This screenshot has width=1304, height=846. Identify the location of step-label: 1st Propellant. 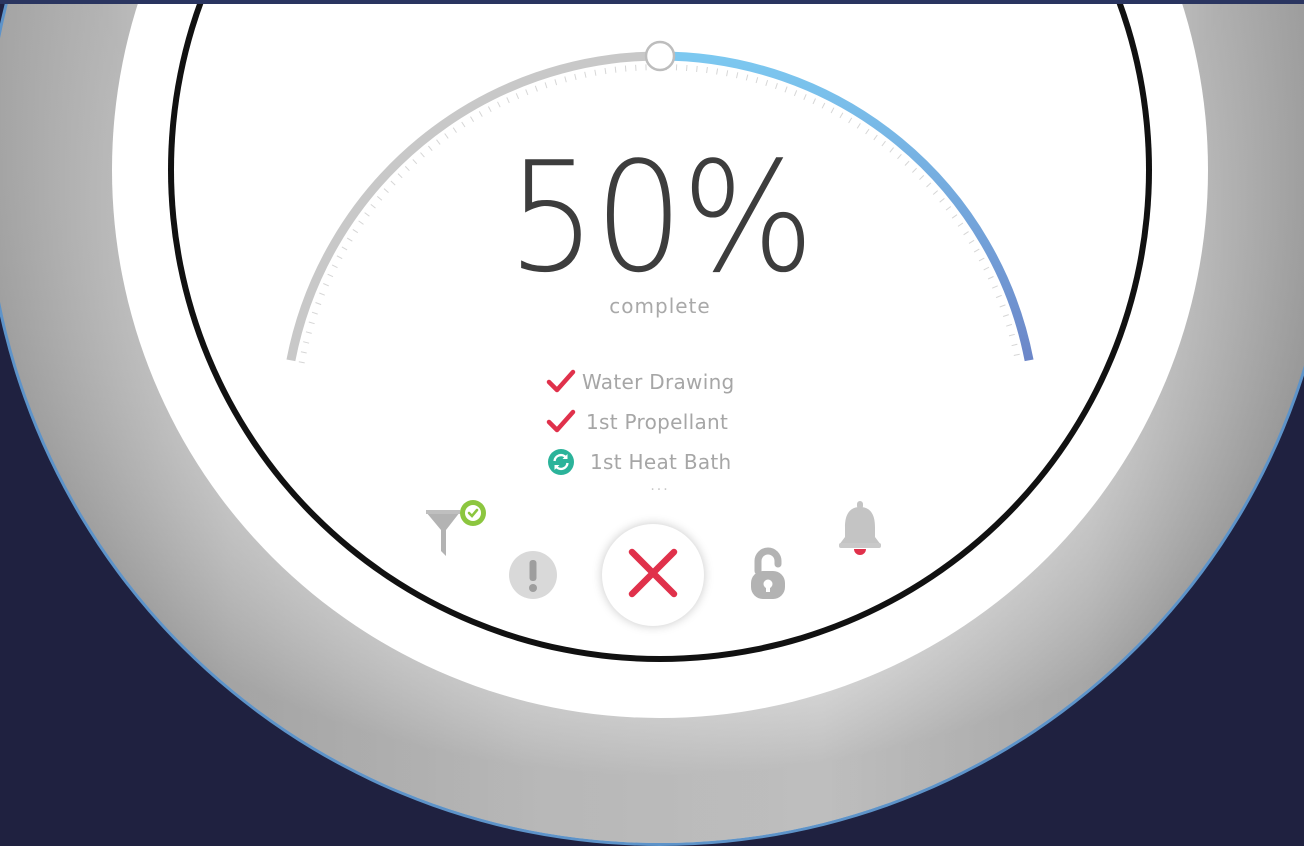
(657, 422).